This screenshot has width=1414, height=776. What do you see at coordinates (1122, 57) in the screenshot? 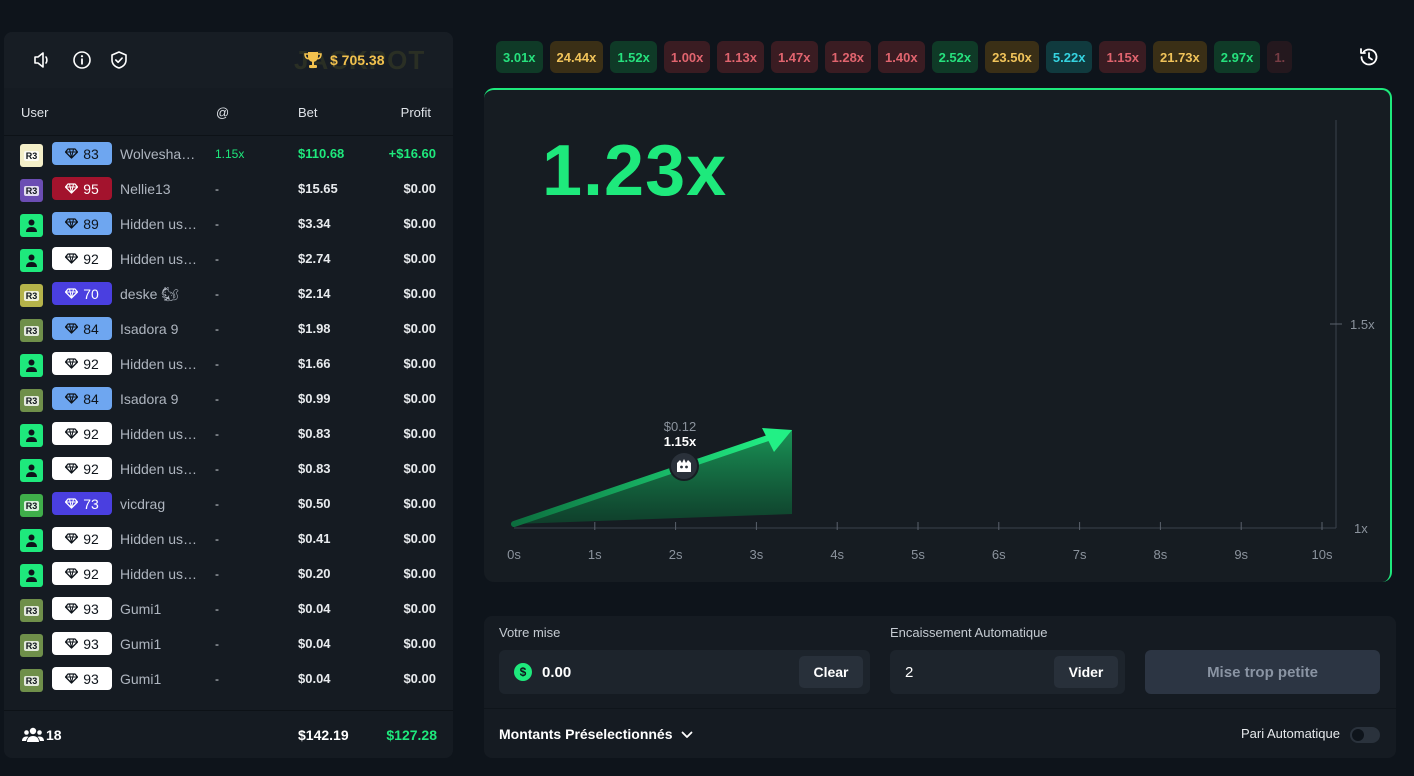
I see `history-multiplier-pill: 1.15x` at bounding box center [1122, 57].